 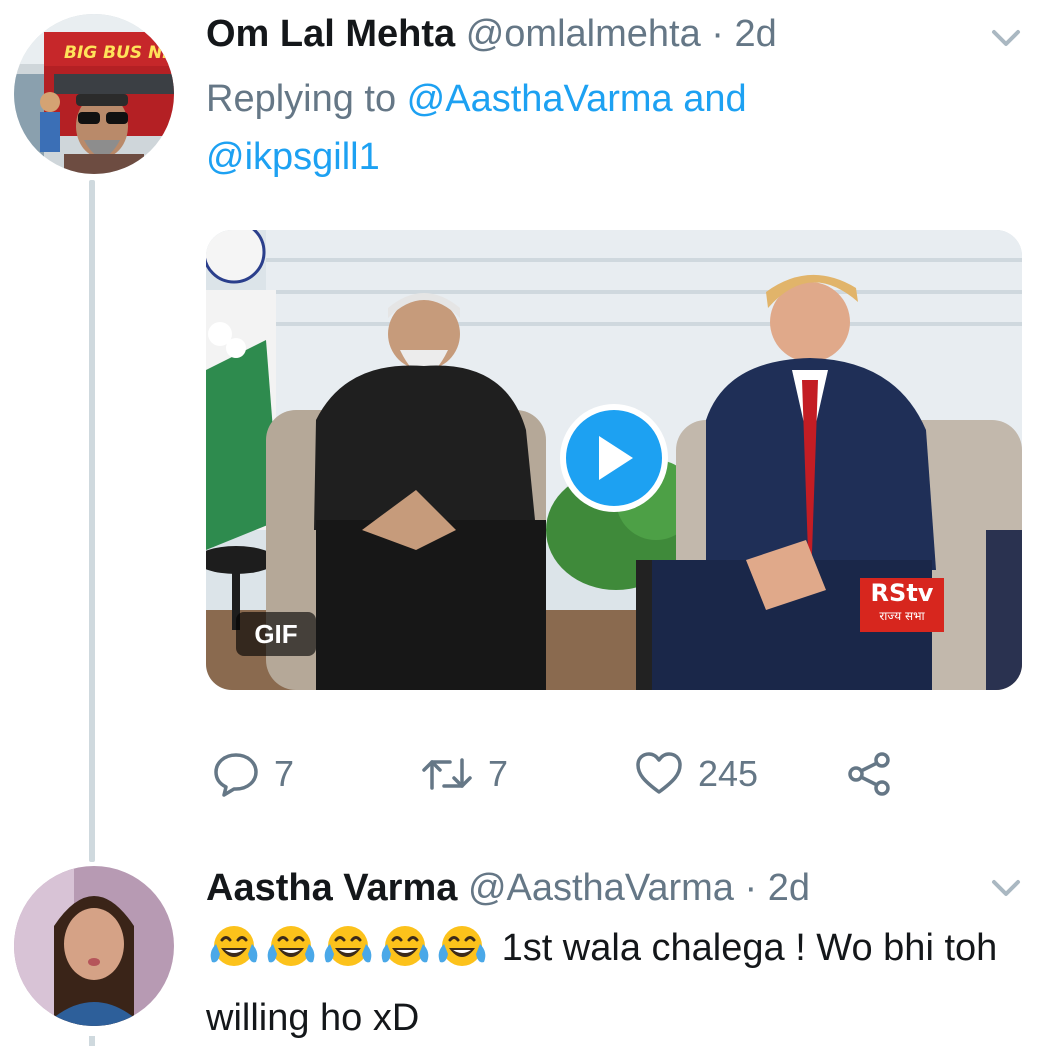 I want to click on retweet-count: 7, so click(x=498, y=773).